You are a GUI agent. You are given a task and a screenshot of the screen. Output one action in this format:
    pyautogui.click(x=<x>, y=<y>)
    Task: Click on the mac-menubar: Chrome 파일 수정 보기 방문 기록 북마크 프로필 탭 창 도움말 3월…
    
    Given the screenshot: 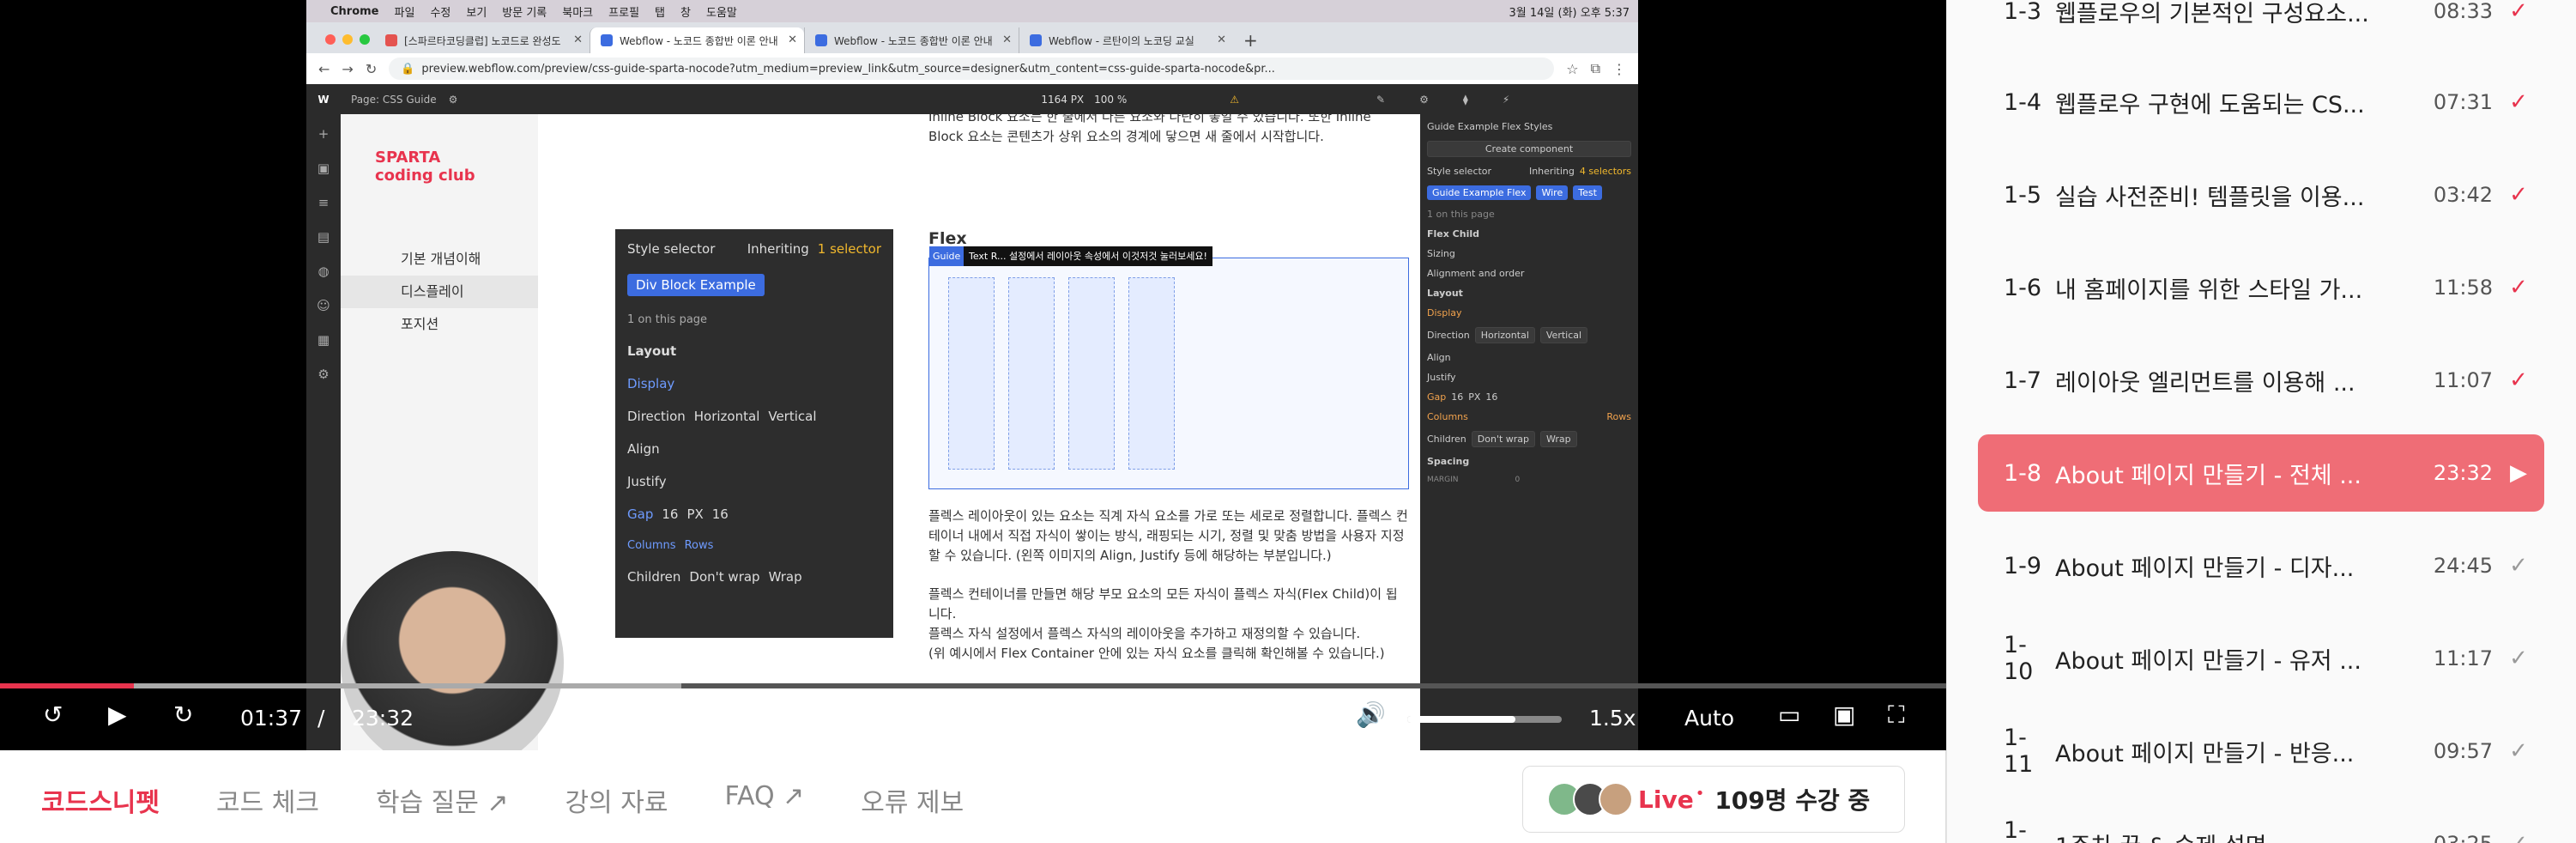 What is the action you would take?
    pyautogui.click(x=972, y=11)
    